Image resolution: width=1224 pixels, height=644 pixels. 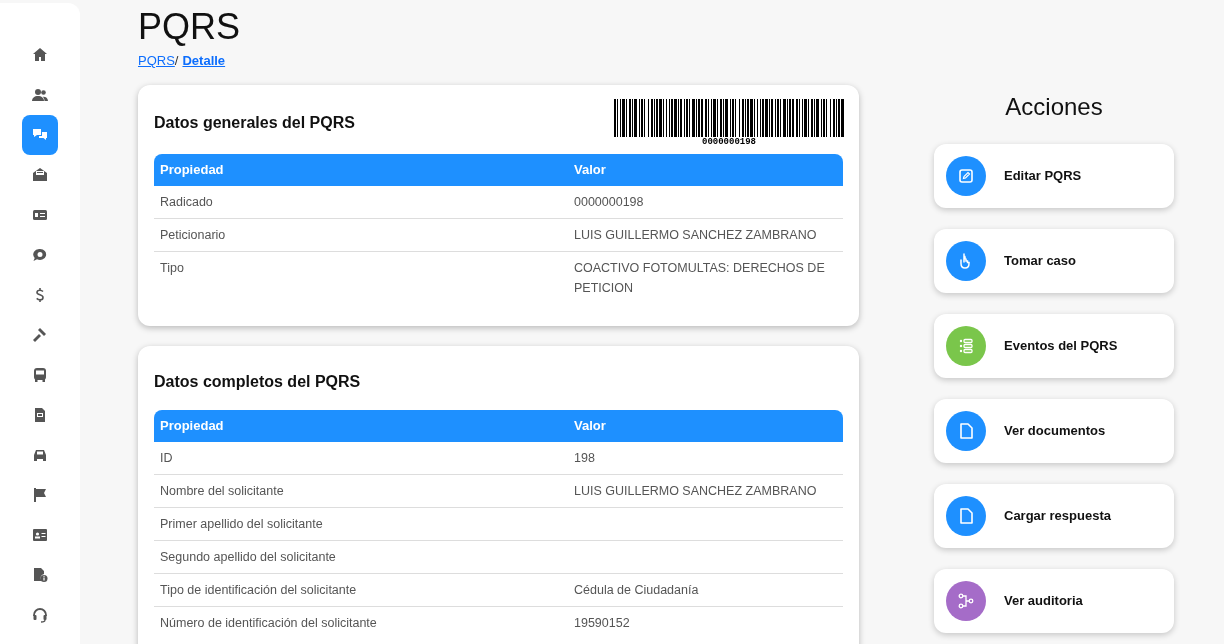 I want to click on table-cell-text: 0000000198, so click(x=609, y=202).